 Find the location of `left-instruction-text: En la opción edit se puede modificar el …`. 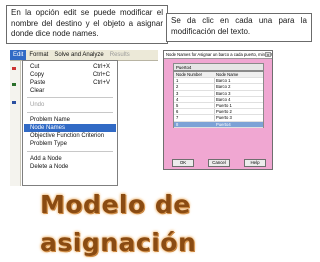

left-instruction-text: En la opción edit se puede modificar el … is located at coordinates (87, 23).